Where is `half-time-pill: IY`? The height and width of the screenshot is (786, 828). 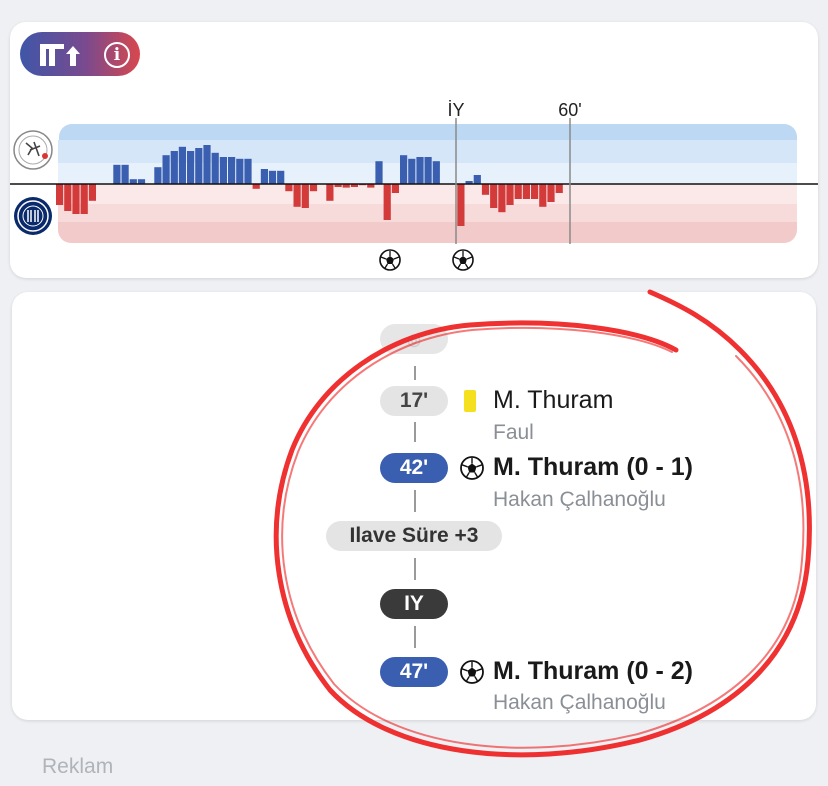
half-time-pill: IY is located at coordinates (414, 604).